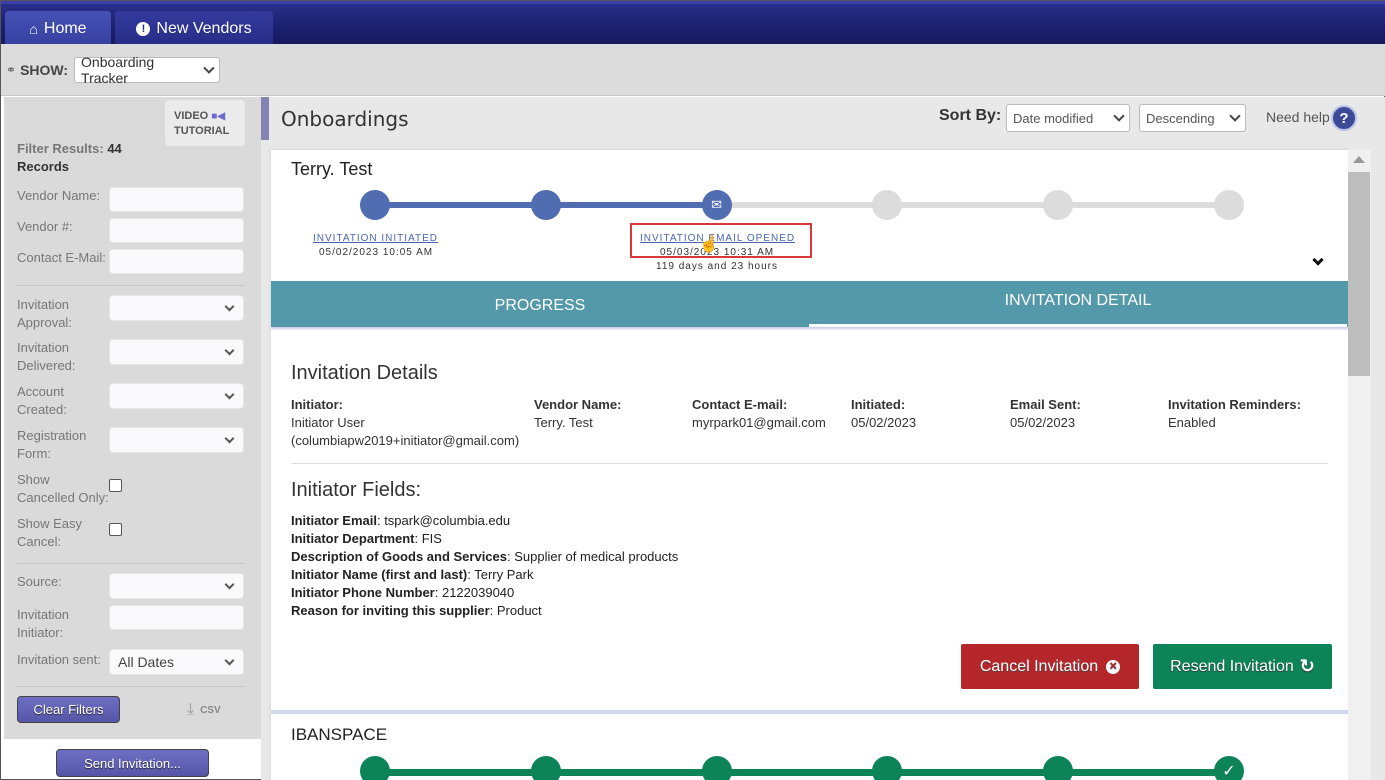 The height and width of the screenshot is (780, 1385). What do you see at coordinates (176, 396) in the screenshot?
I see `account-created-select` at bounding box center [176, 396].